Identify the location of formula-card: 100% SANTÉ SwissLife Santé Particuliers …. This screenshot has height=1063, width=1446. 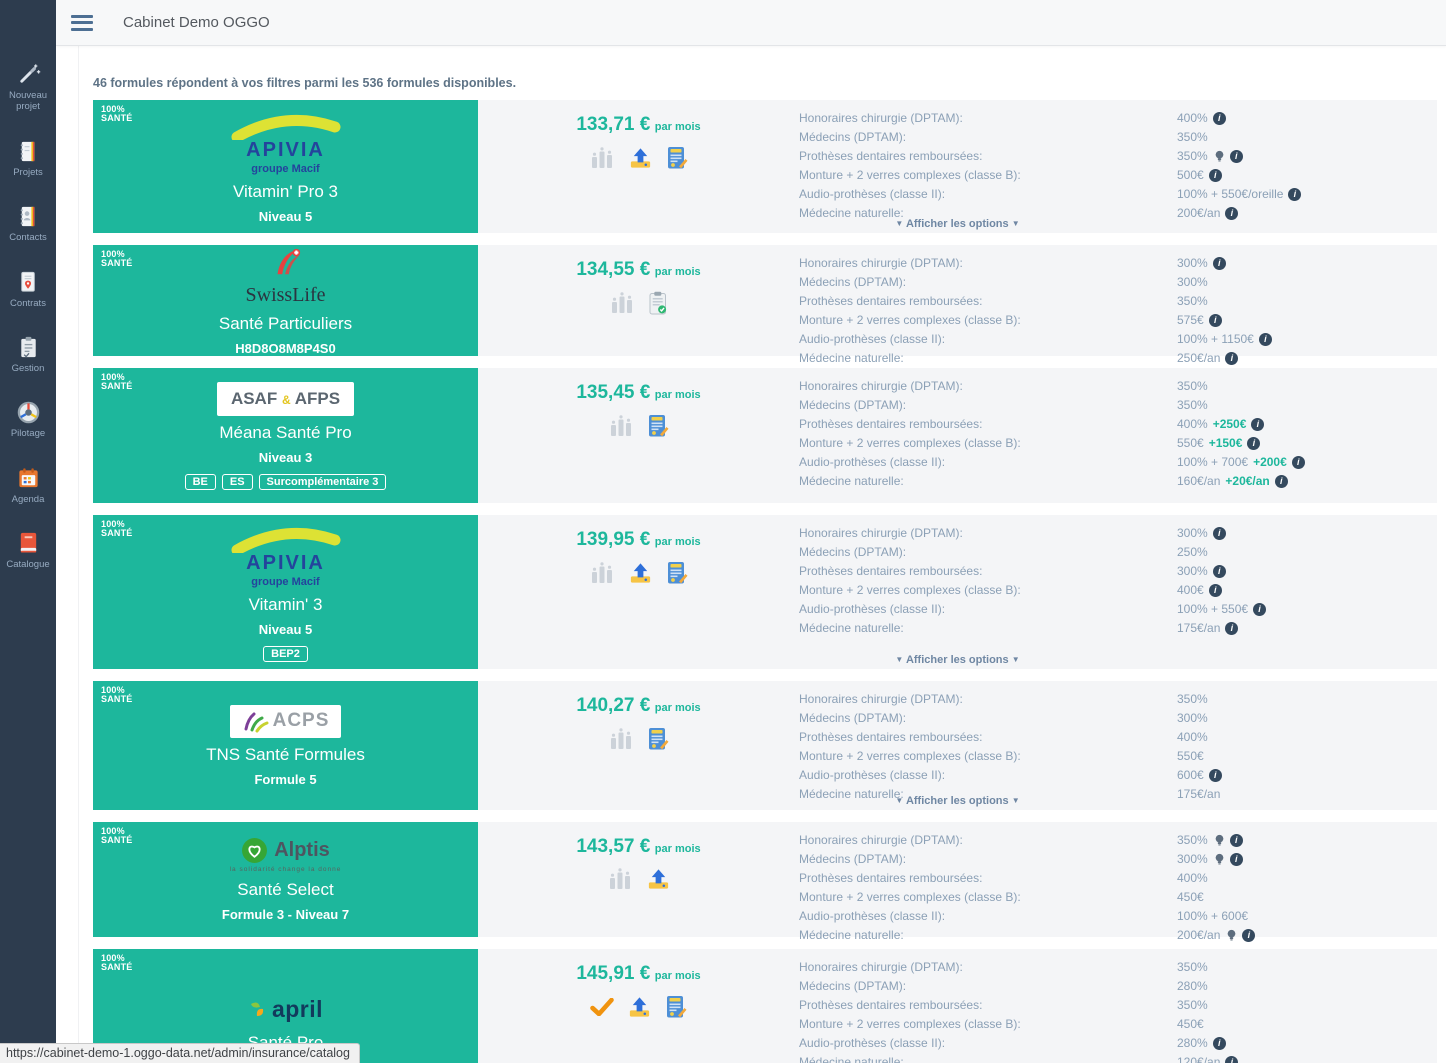
(285, 300).